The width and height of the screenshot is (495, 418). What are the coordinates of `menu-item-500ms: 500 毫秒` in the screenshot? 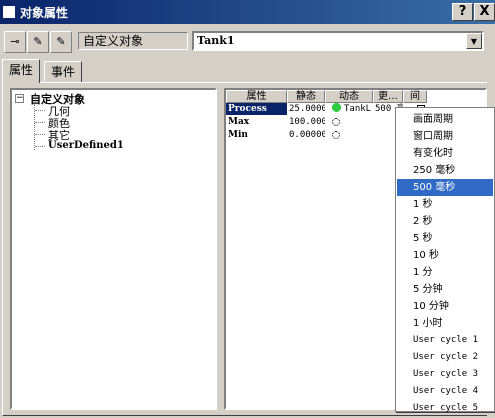 It's located at (445, 187).